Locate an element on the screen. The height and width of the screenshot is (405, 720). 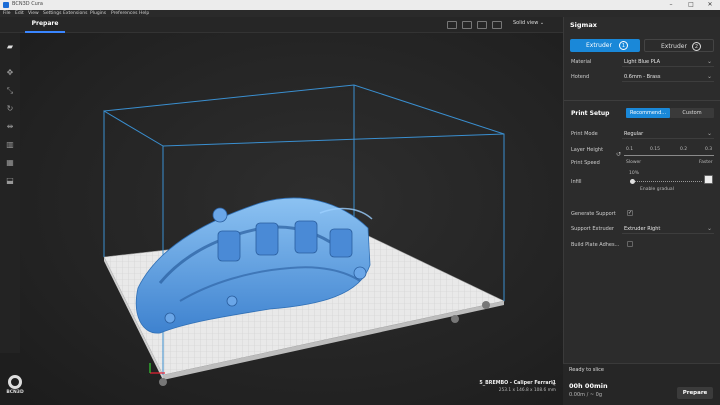
window-title: BCN3D Cura is located at coordinates (27, 4).